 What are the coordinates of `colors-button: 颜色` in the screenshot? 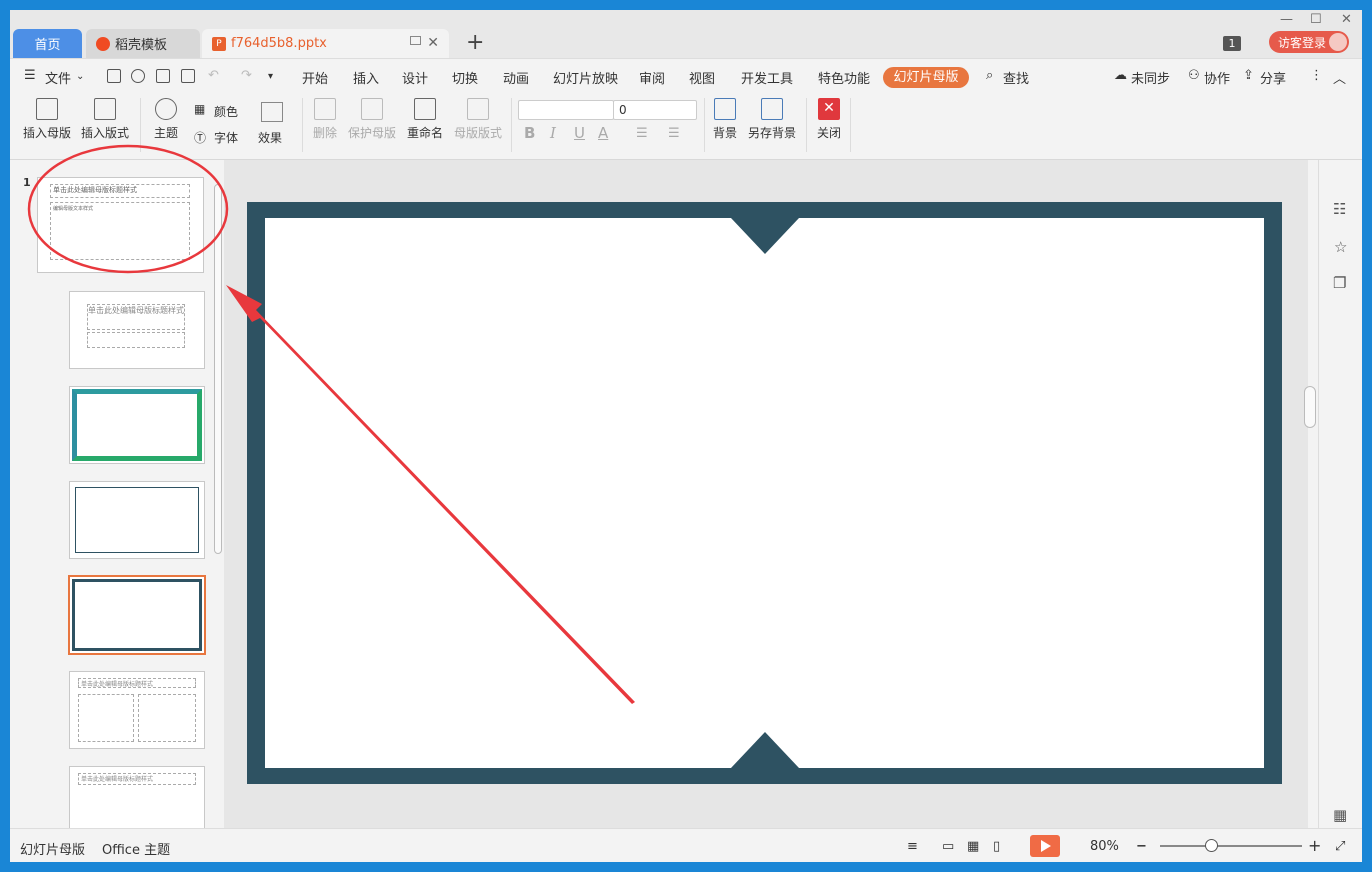 It's located at (226, 111).